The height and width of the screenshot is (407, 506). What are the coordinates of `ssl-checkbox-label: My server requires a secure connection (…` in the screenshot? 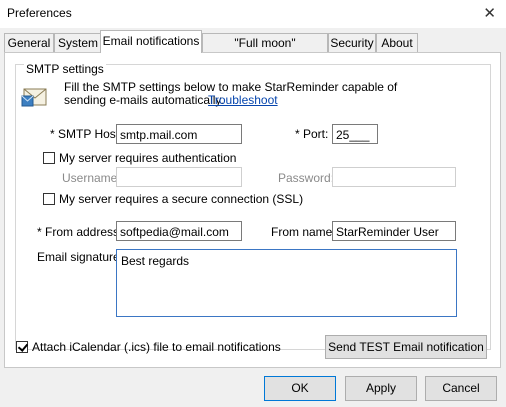 It's located at (181, 199).